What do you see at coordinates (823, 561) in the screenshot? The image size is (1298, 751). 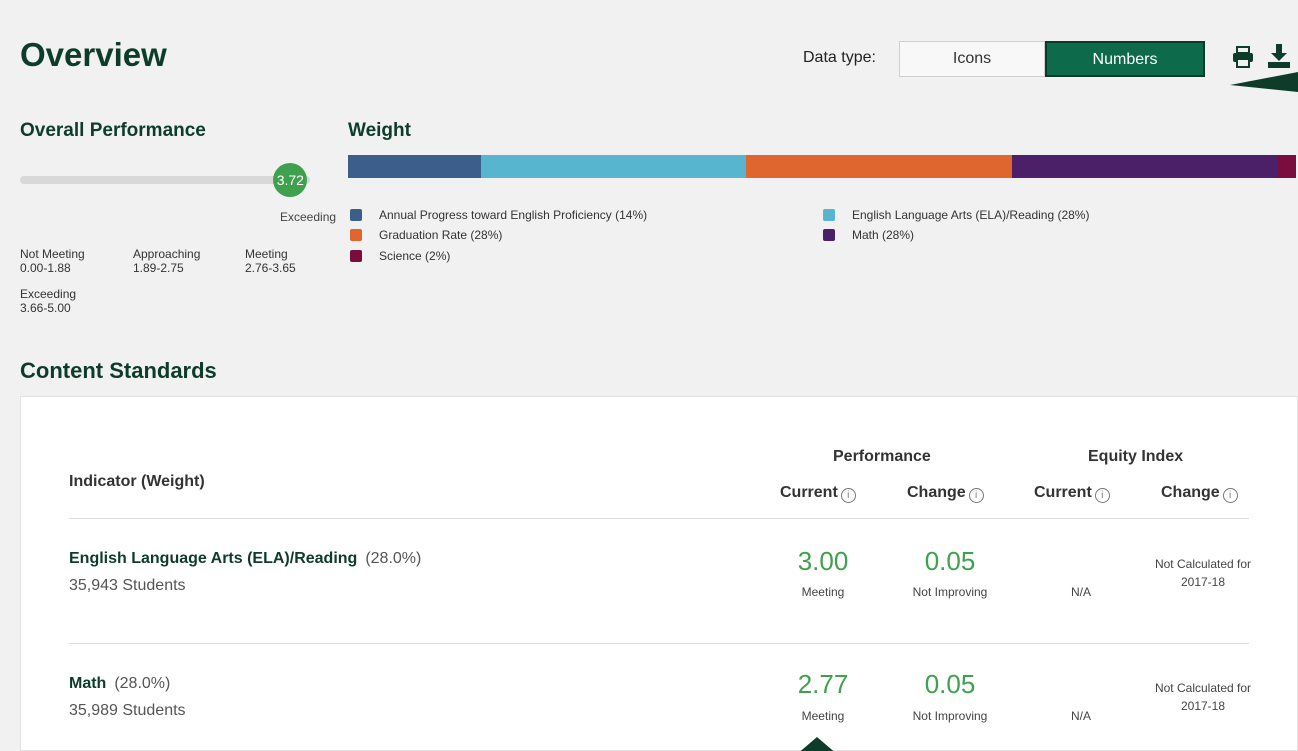 I see `performance-current-value: 3.00` at bounding box center [823, 561].